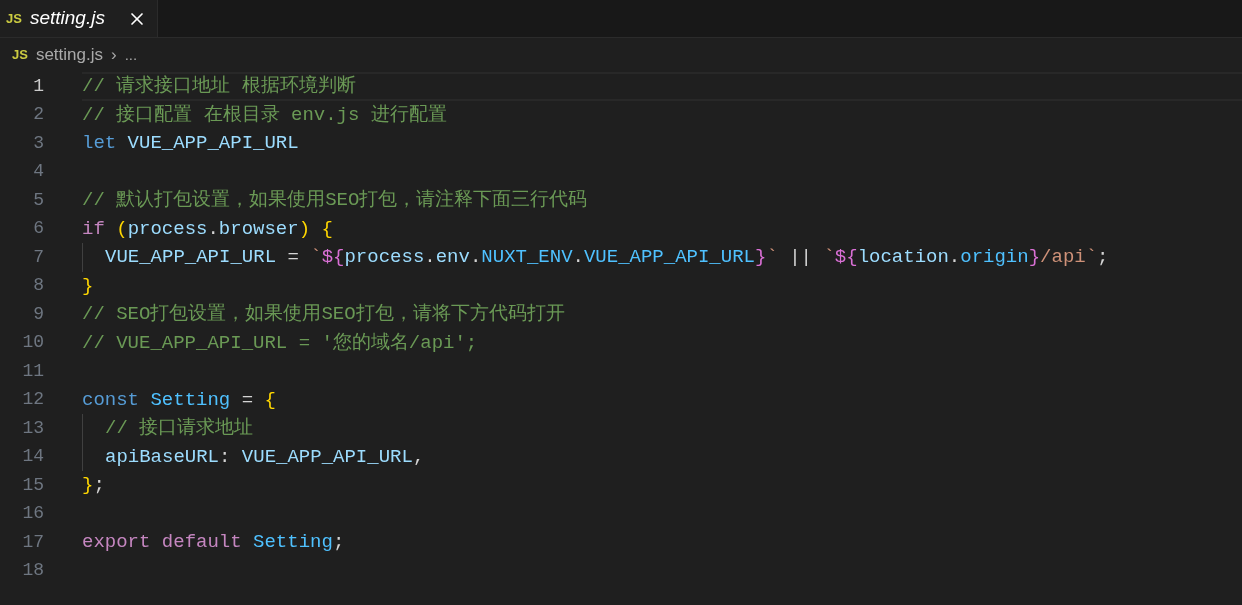  I want to click on line-number: 13, so click(32, 428).